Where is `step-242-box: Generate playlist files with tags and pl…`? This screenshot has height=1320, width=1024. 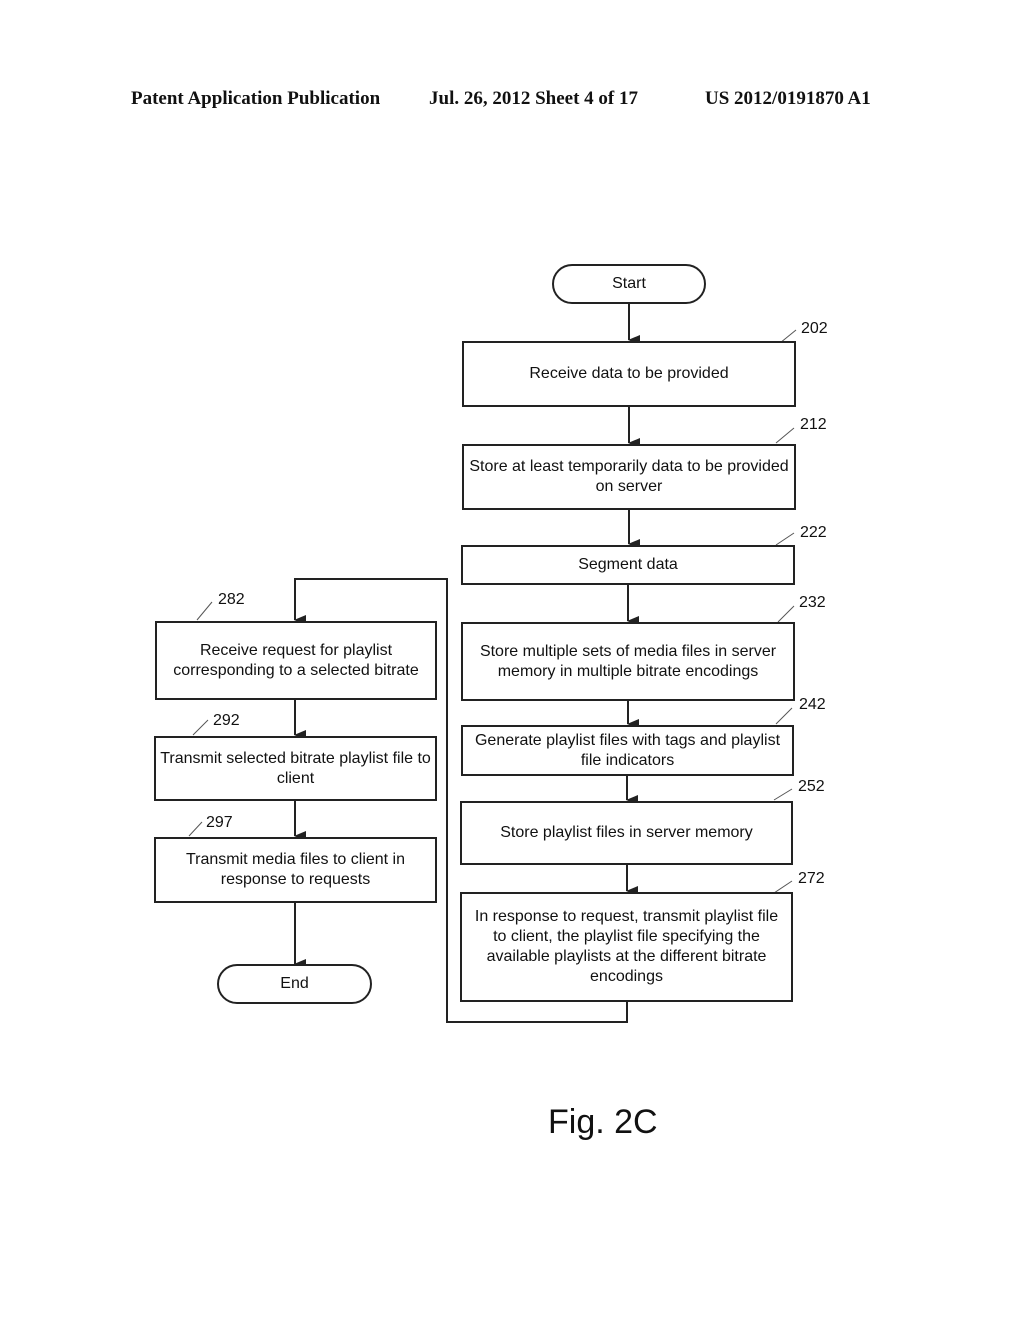
step-242-box: Generate playlist files with tags and pl… is located at coordinates (627, 750).